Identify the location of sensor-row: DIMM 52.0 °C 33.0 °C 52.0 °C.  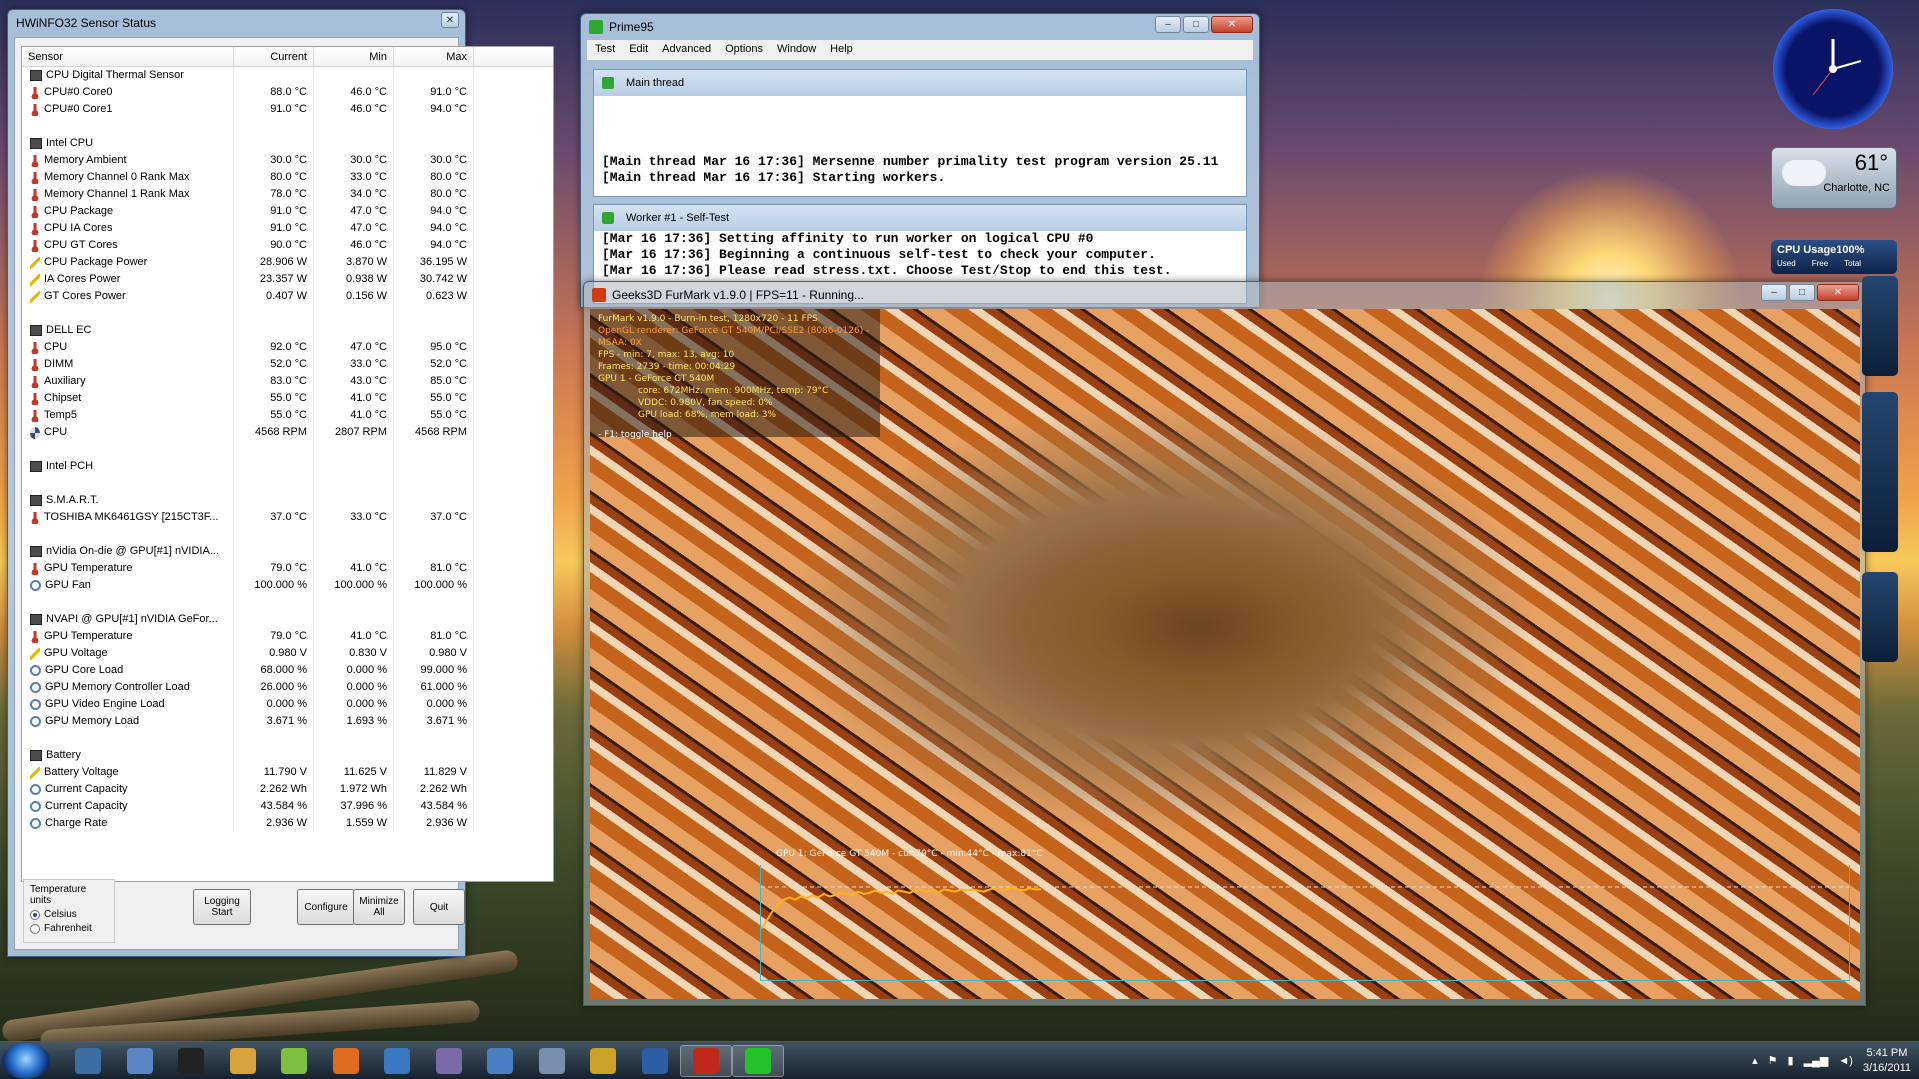
(287, 364).